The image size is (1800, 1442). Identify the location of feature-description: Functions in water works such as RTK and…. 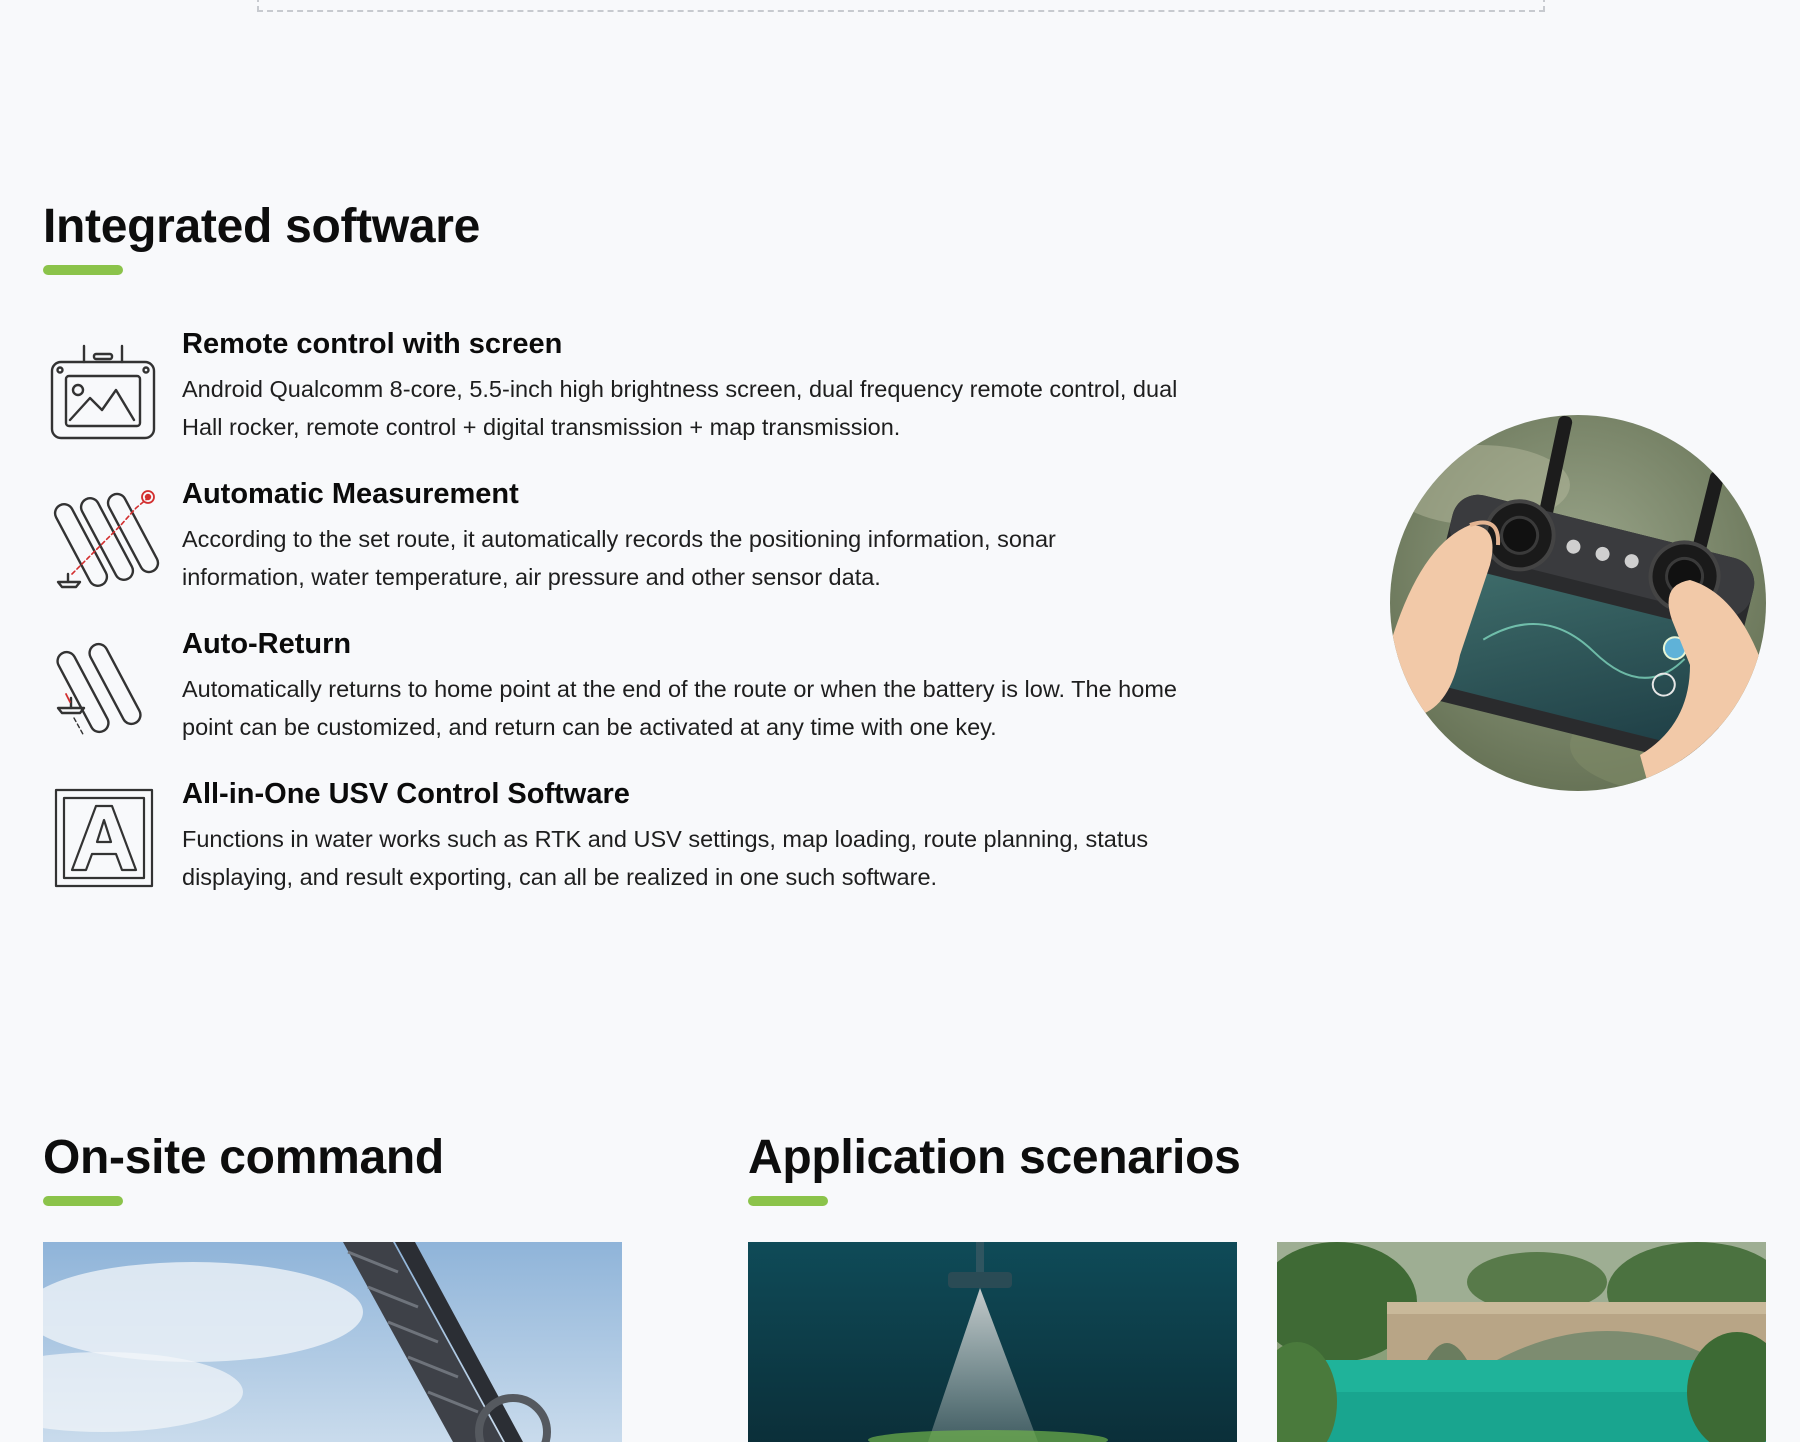
(665, 858).